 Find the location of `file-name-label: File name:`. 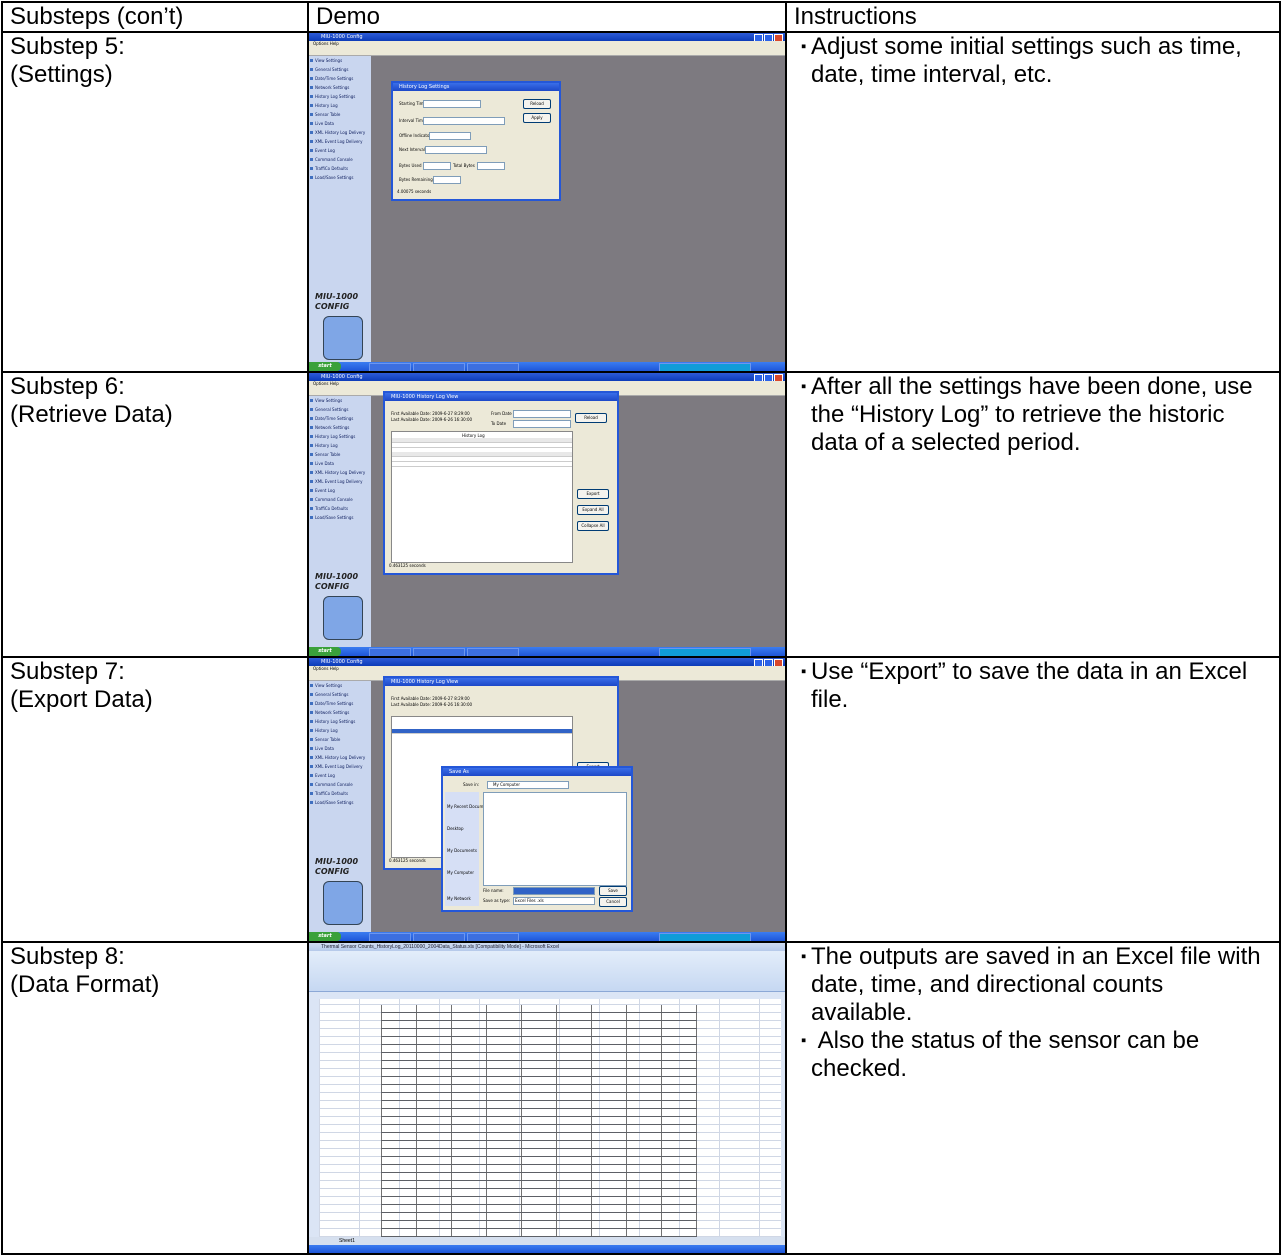

file-name-label: File name: is located at coordinates (493, 890).